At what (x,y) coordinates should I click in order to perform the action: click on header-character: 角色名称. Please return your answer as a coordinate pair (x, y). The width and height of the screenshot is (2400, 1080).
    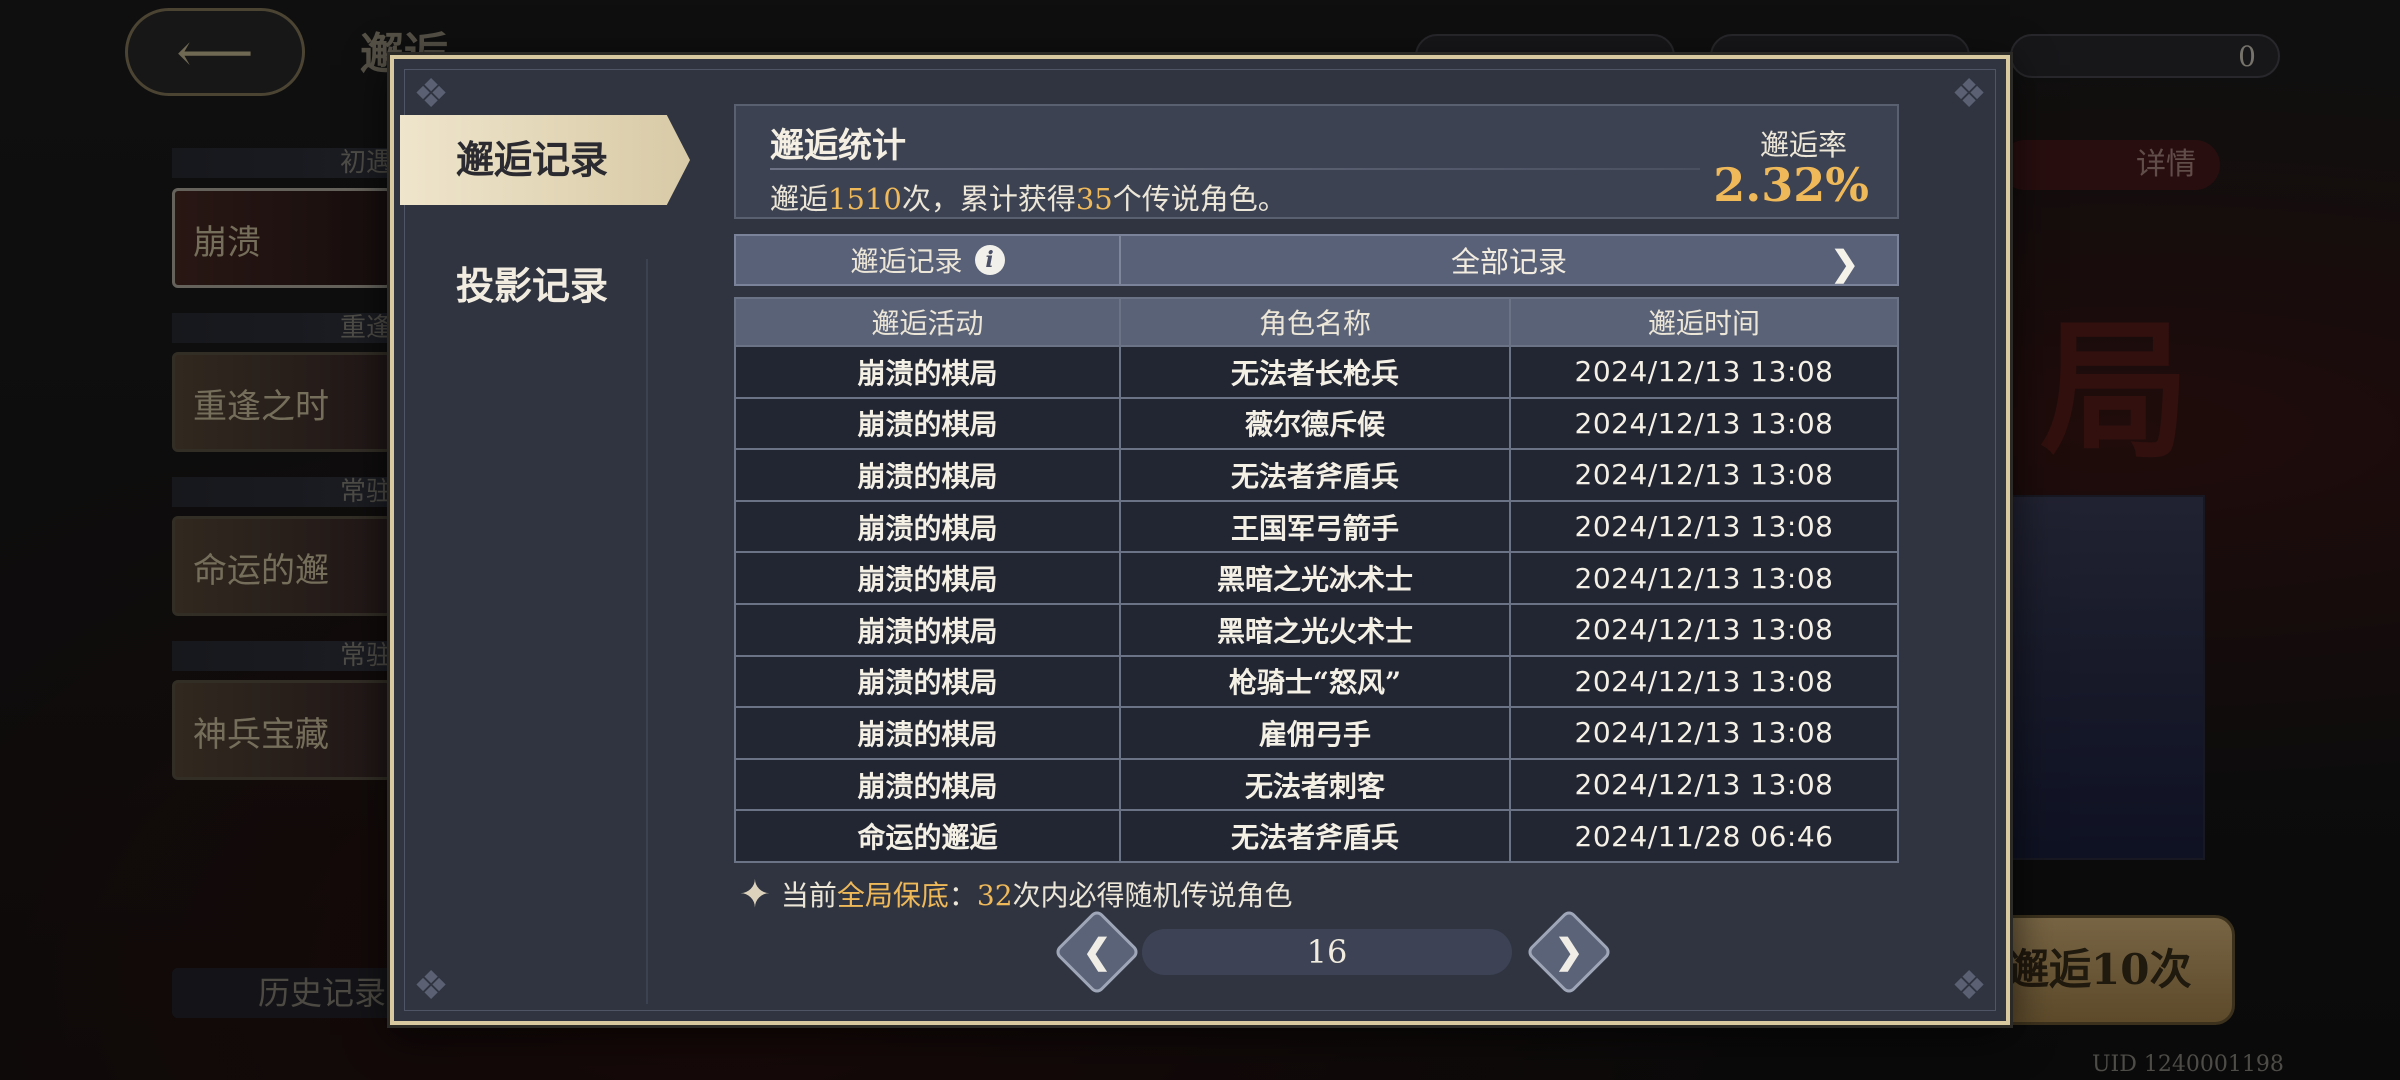
    Looking at the image, I should click on (1315, 322).